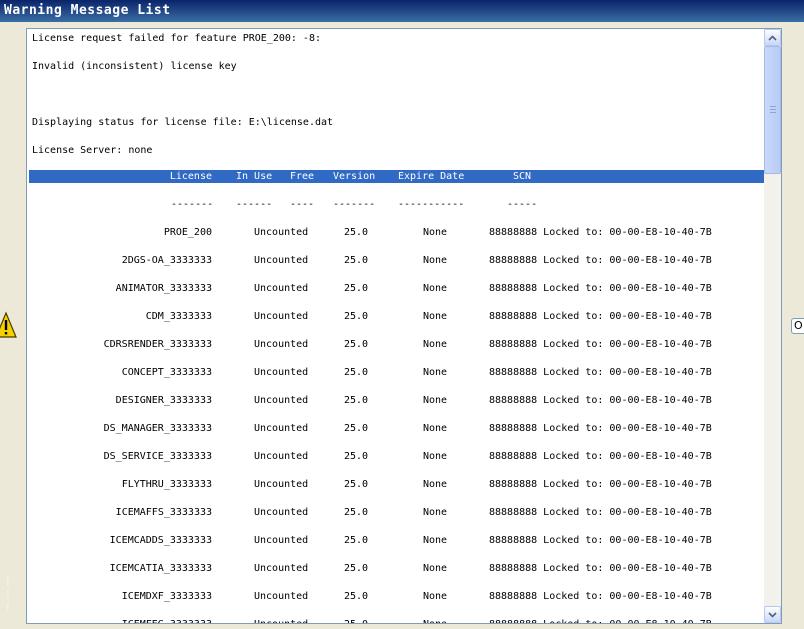 The width and height of the screenshot is (804, 629). What do you see at coordinates (157, 428) in the screenshot?
I see `license-name: DS_MANAGER_3333333` at bounding box center [157, 428].